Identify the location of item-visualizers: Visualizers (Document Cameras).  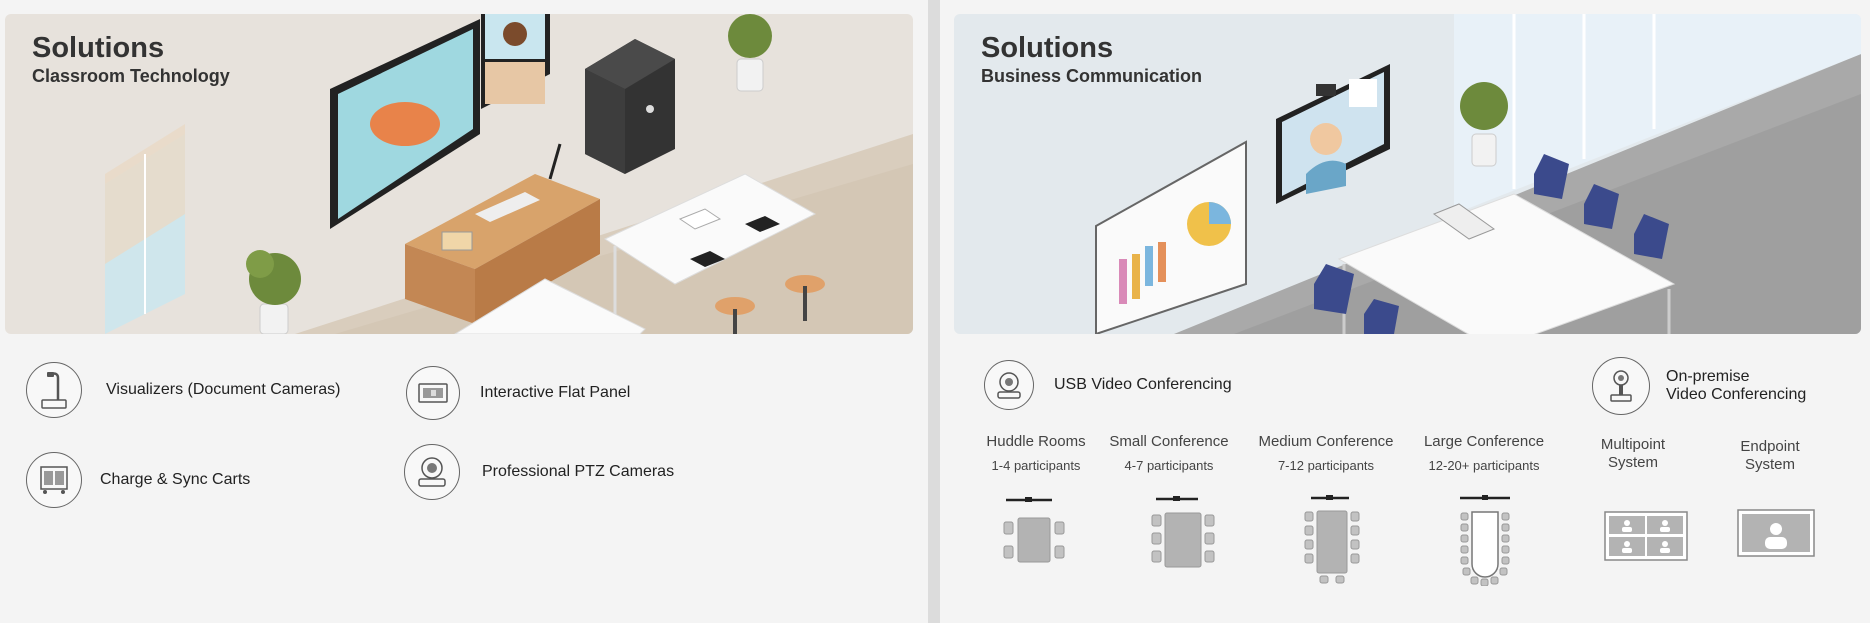
(183, 390).